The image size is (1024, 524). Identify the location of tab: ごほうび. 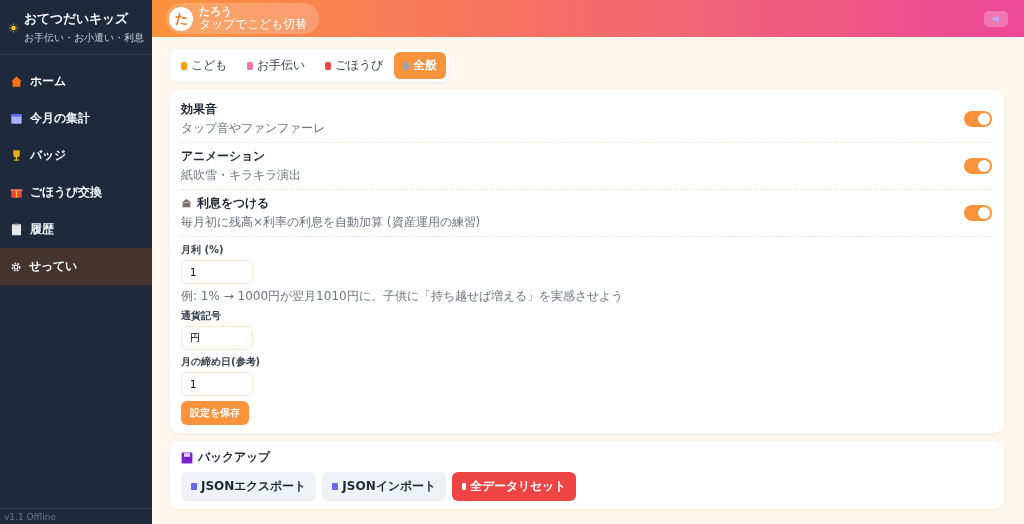
(354, 65).